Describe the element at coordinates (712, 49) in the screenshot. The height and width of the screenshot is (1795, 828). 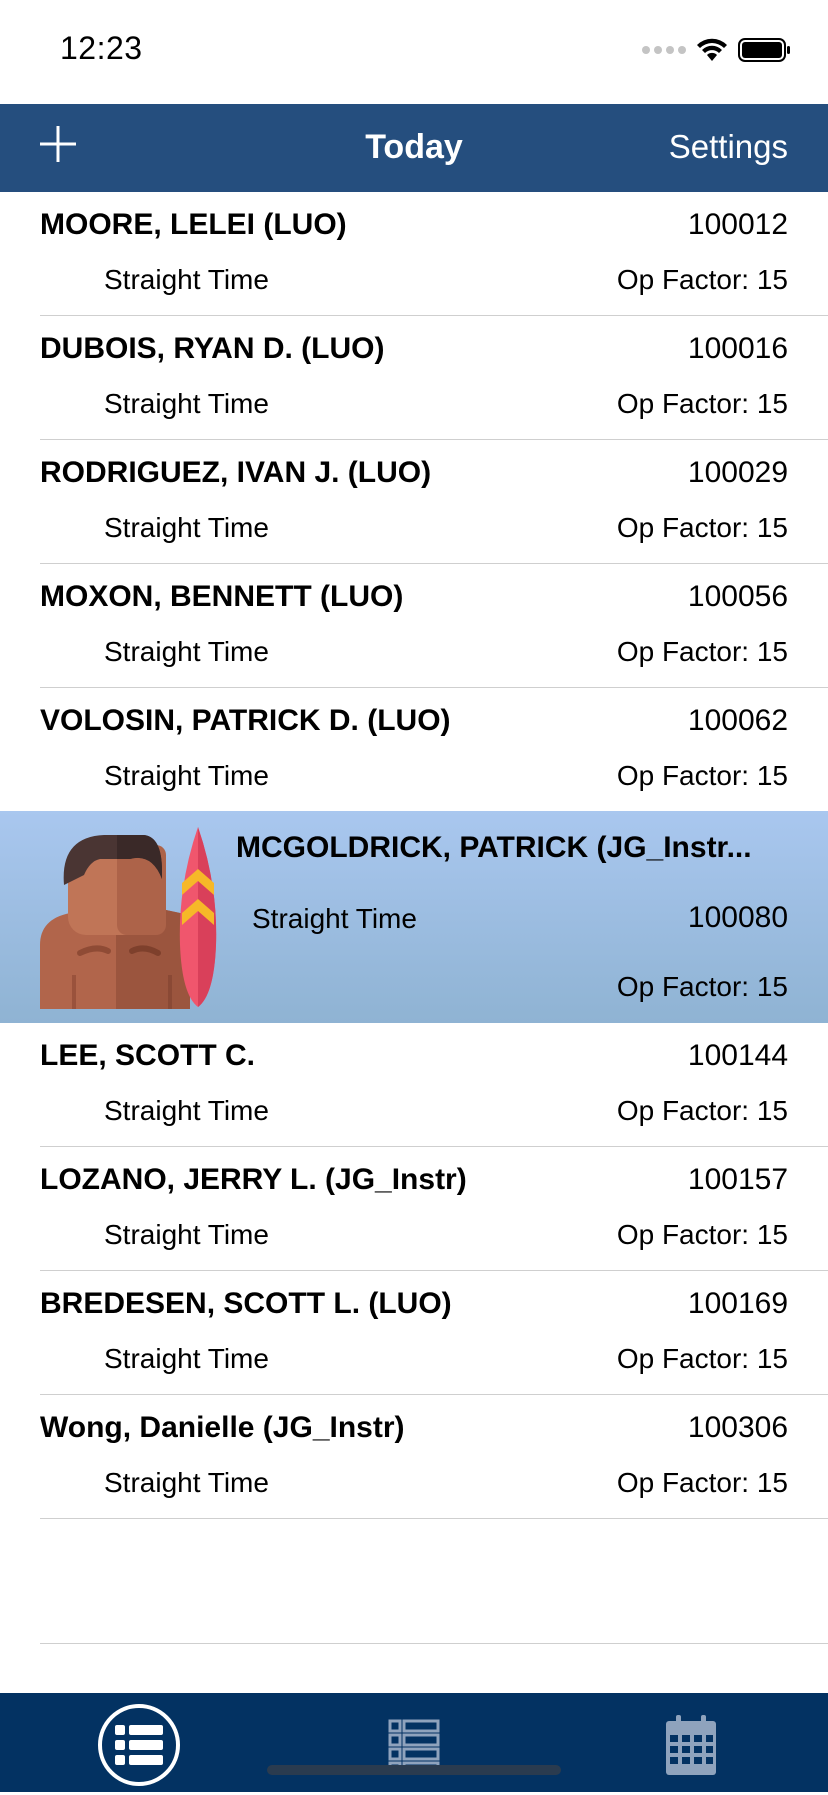
I see `wifi-icon` at that location.